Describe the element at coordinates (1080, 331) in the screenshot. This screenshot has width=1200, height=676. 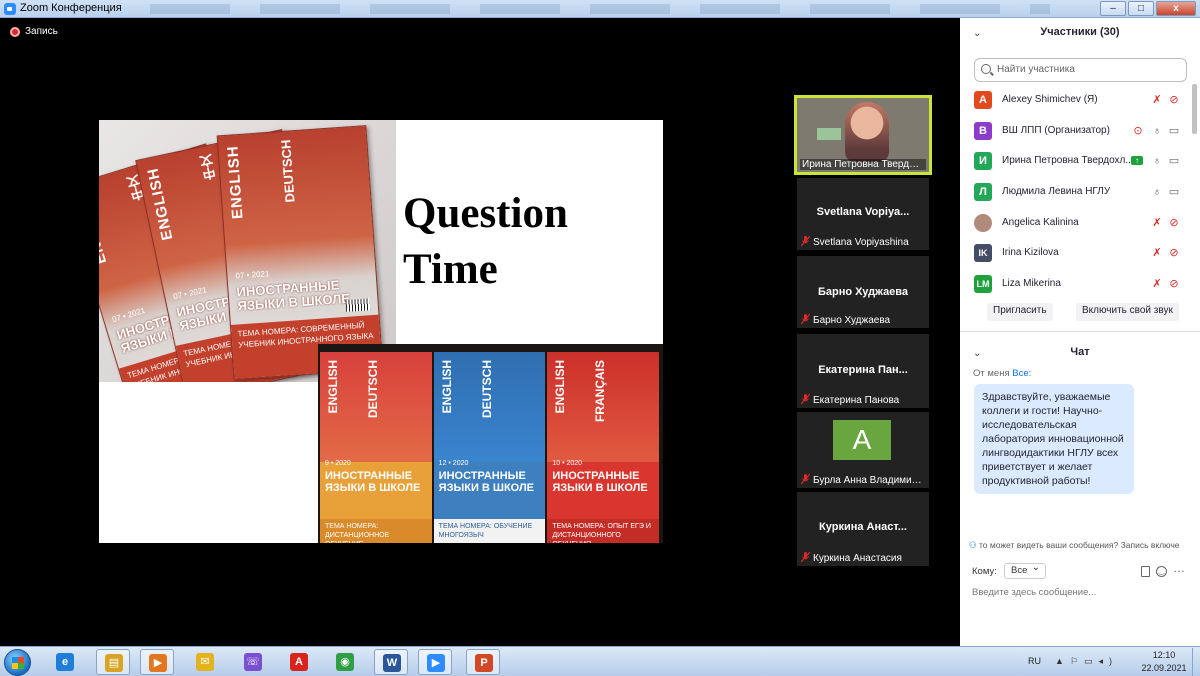
I see `panel-divider` at that location.